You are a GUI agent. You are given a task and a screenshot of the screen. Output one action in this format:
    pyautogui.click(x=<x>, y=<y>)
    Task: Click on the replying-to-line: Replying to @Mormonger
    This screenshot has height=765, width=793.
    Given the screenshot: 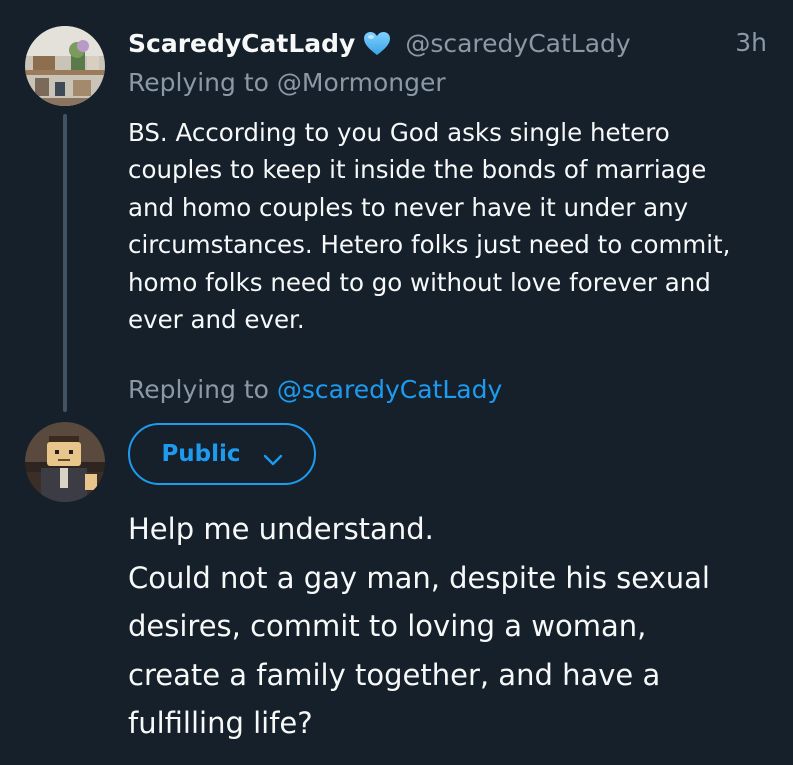 What is the action you would take?
    pyautogui.click(x=287, y=83)
    